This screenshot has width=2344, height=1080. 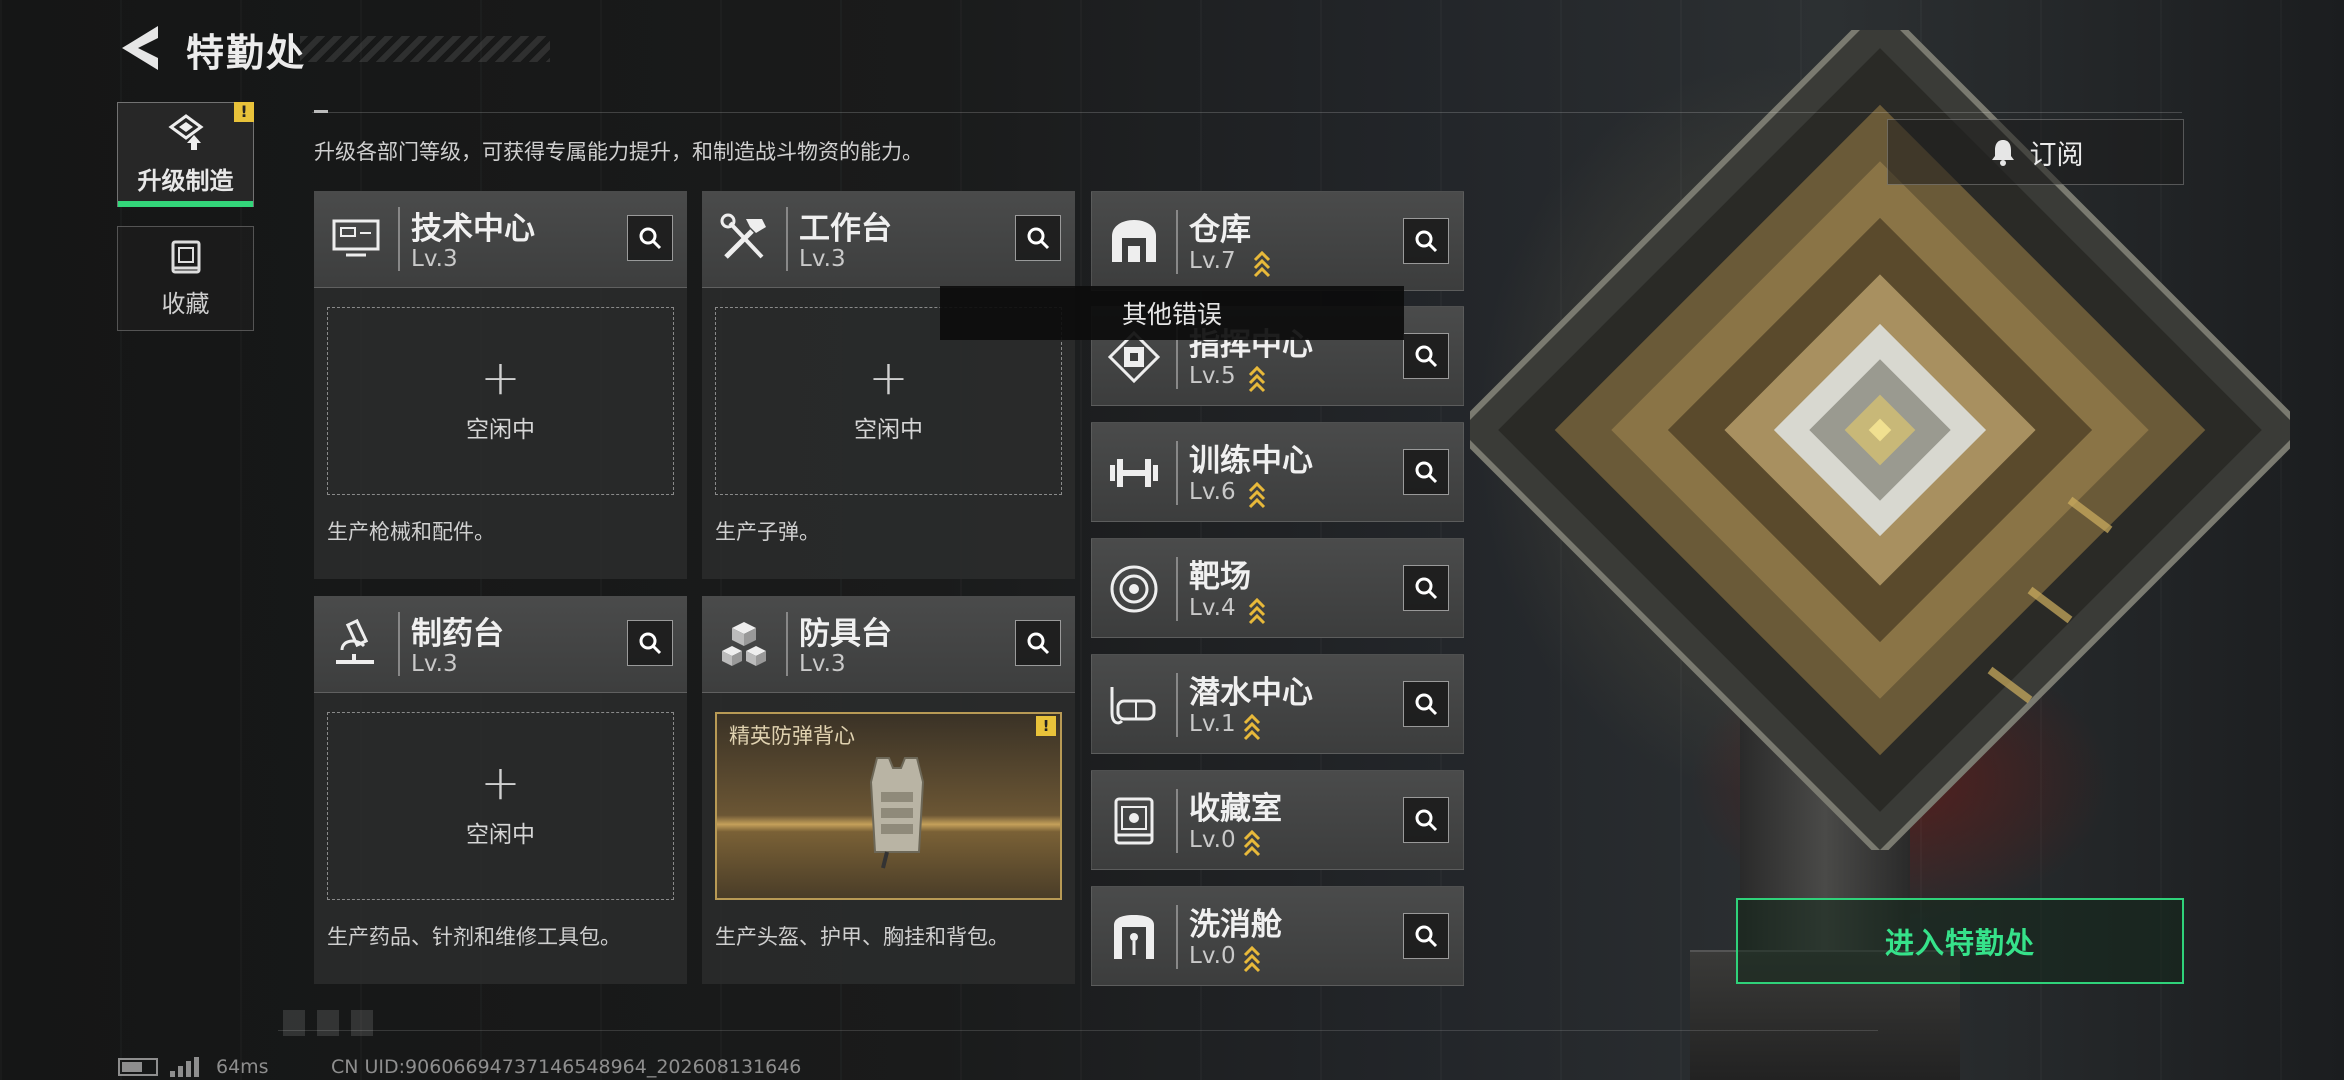 What do you see at coordinates (242, 1067) in the screenshot?
I see `ping-text: 64ms` at bounding box center [242, 1067].